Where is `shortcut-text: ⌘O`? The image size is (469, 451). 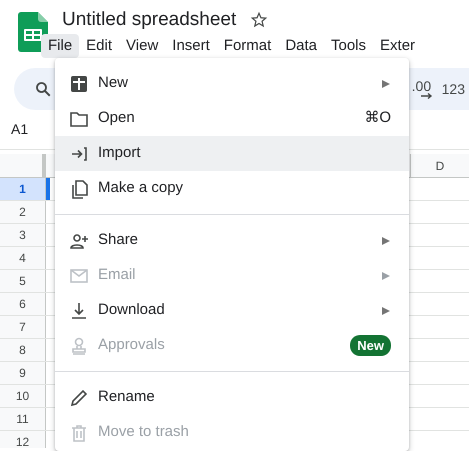
shortcut-text: ⌘O is located at coordinates (377, 118).